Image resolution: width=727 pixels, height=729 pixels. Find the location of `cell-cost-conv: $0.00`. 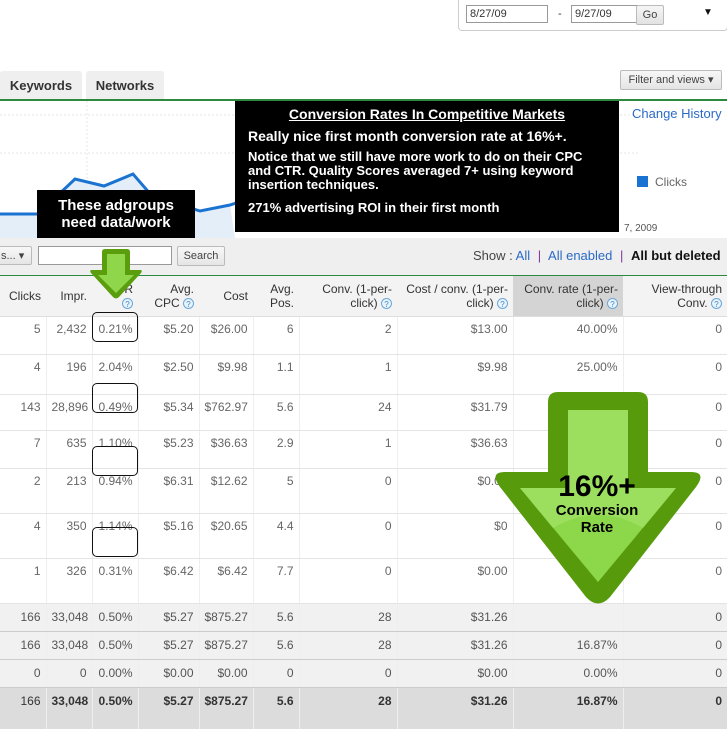

cell-cost-conv: $0.00 is located at coordinates (454, 673).